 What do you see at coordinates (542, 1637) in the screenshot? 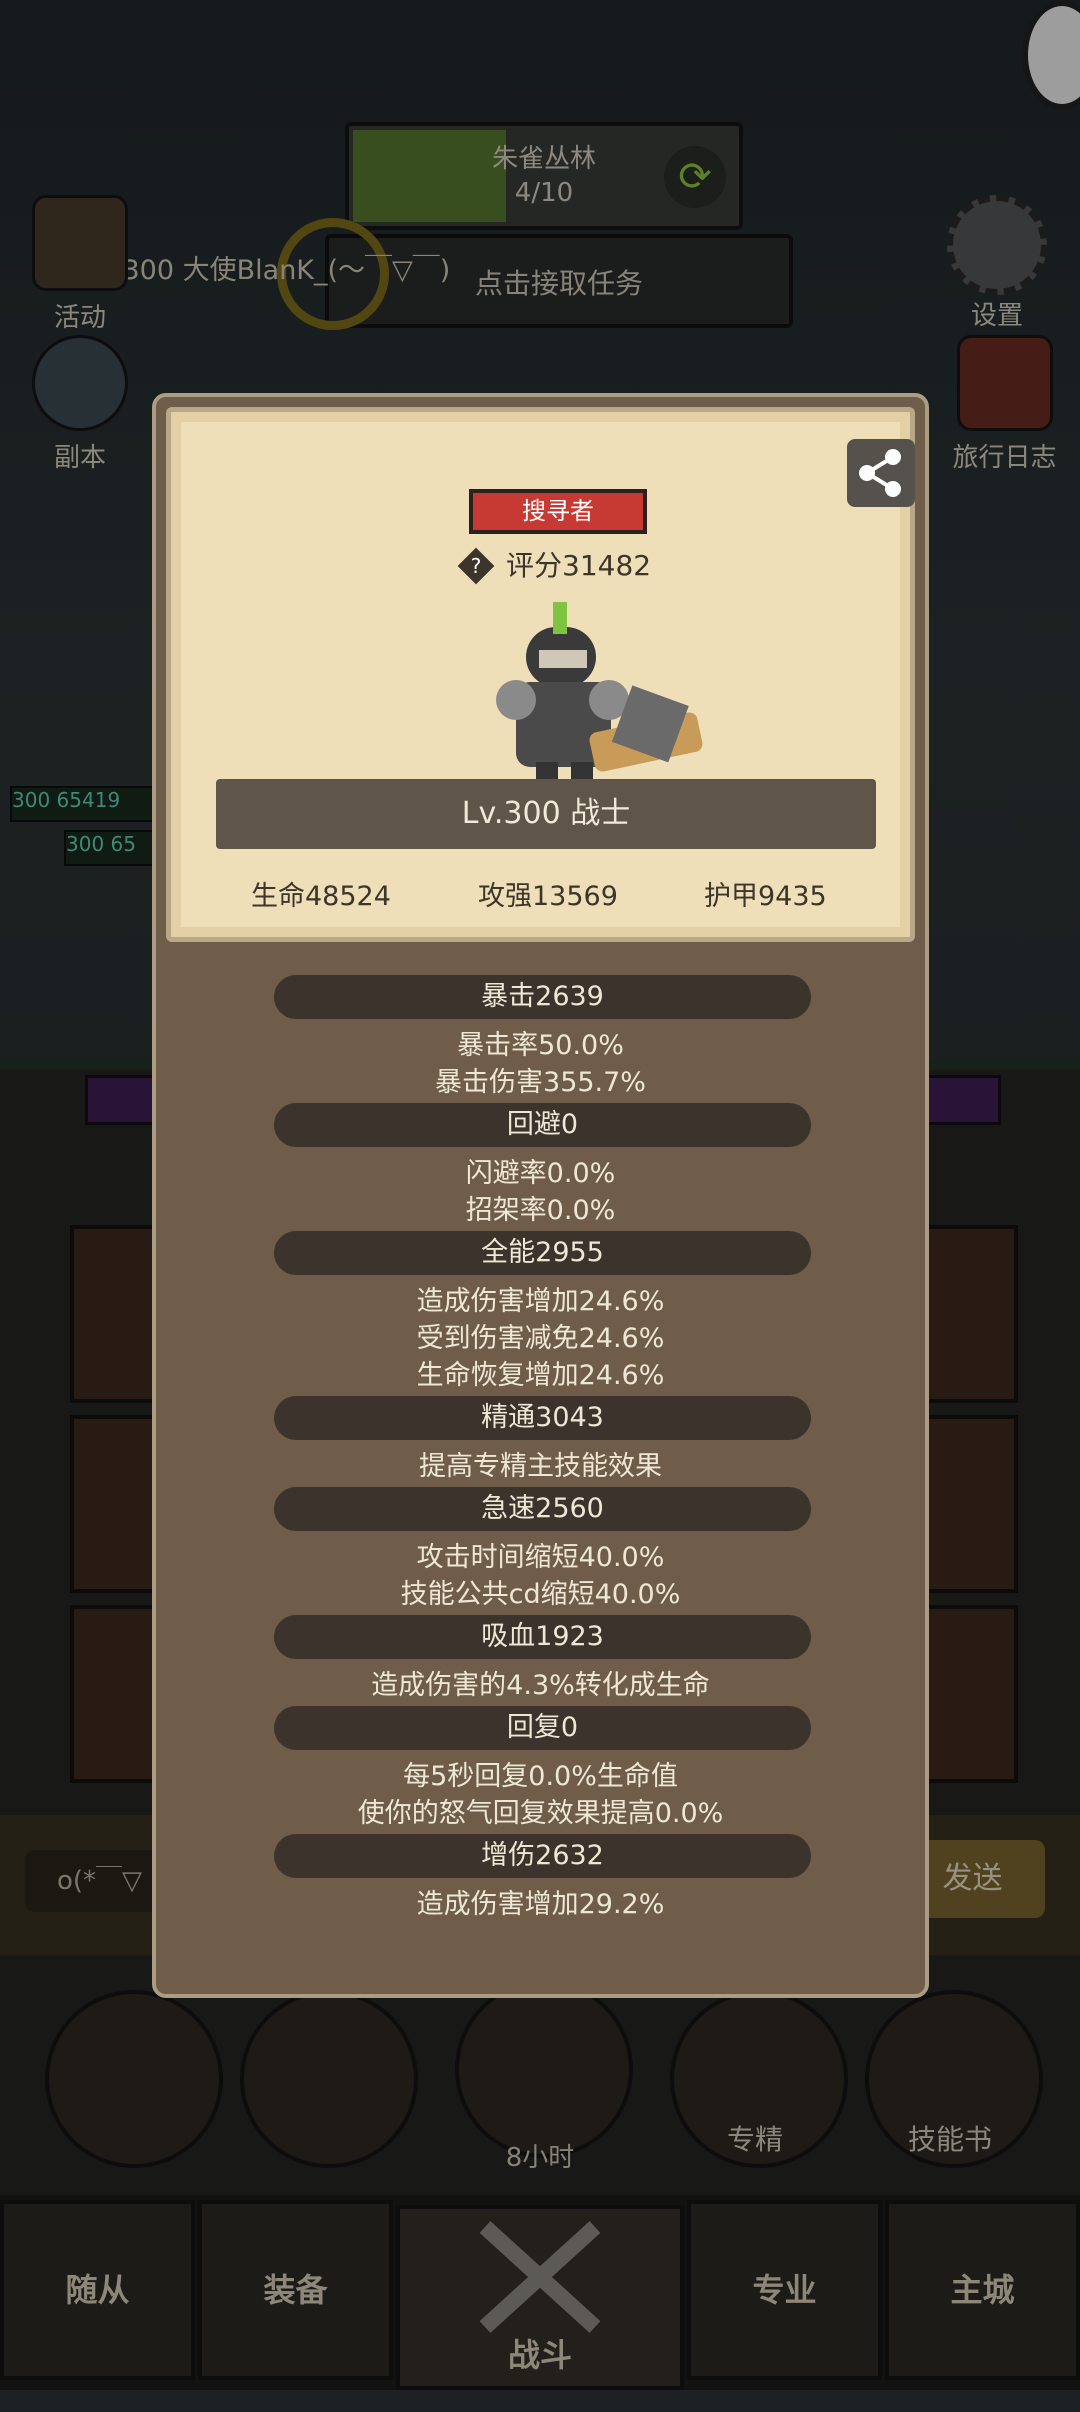
I see `stat-header-lifesteal: 吸血1923` at bounding box center [542, 1637].